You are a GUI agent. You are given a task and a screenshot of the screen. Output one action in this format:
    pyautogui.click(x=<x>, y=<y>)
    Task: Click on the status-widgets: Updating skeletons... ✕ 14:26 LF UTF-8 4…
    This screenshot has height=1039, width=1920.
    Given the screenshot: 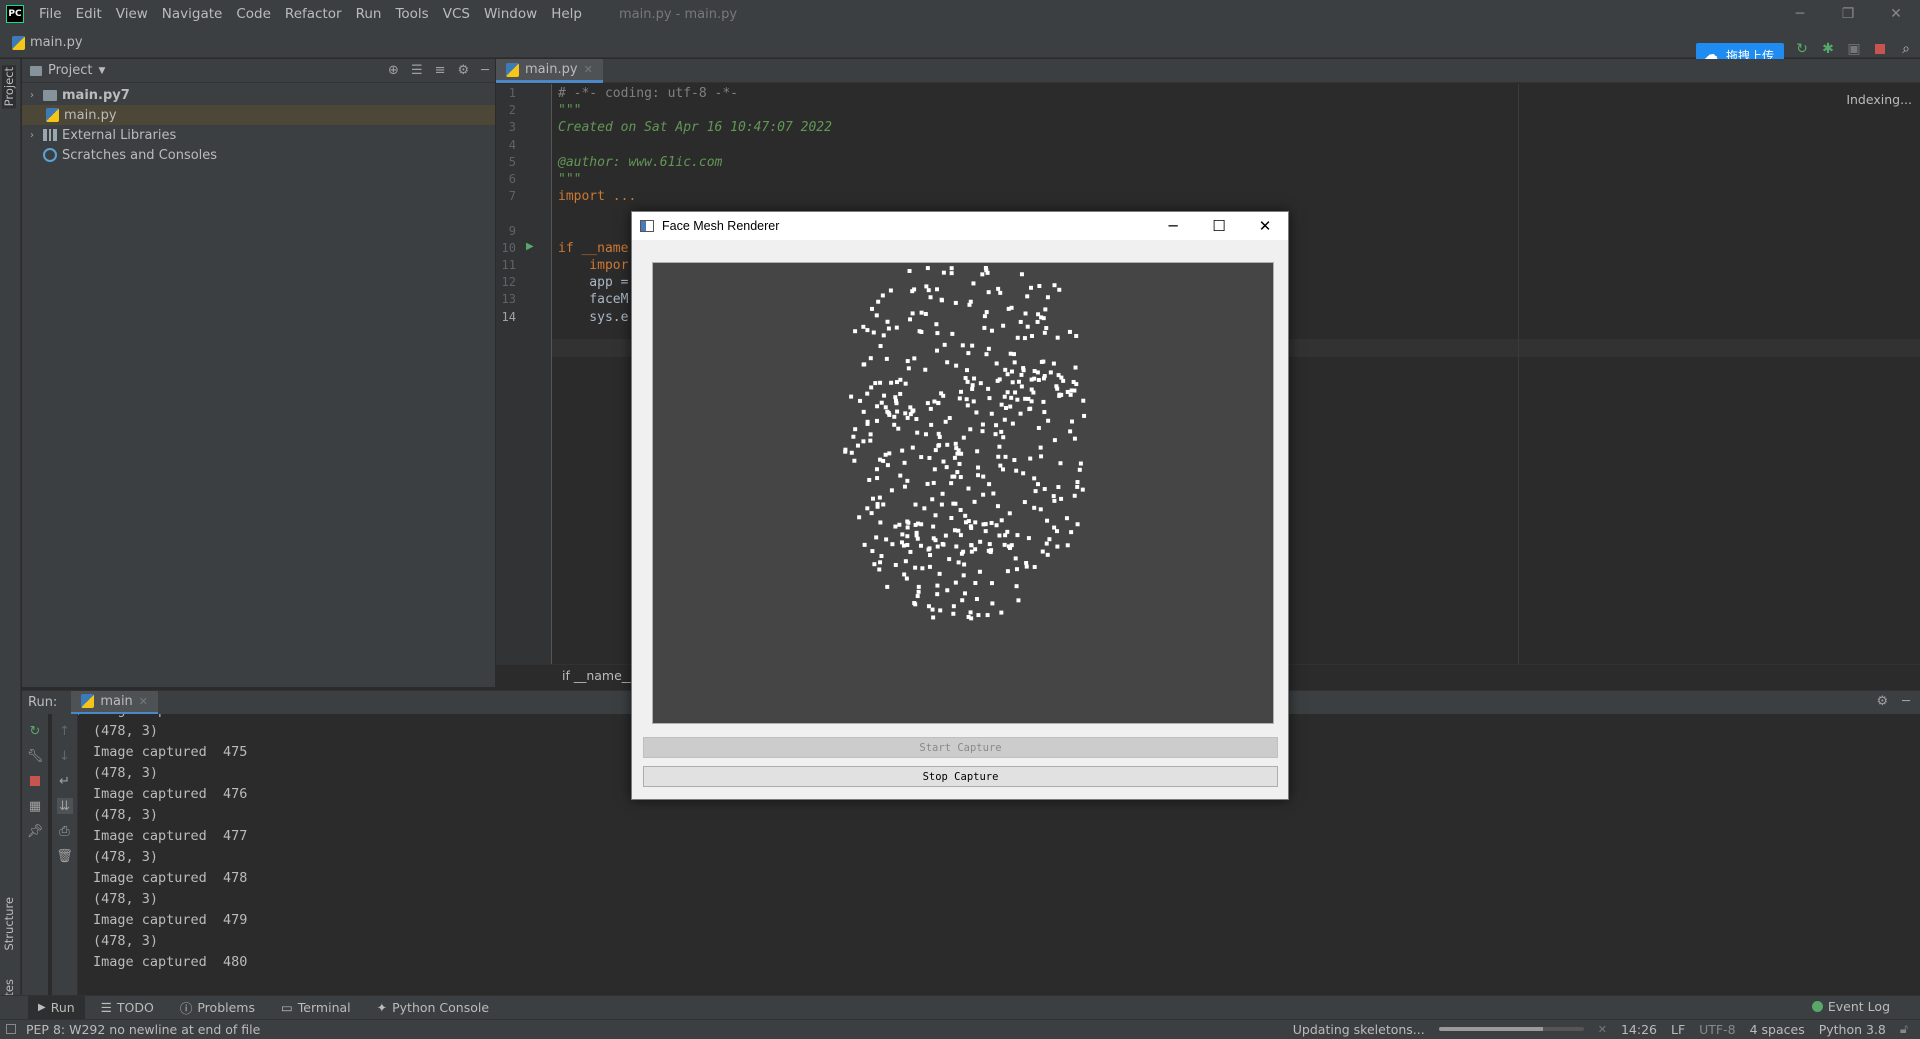 What is the action you would take?
    pyautogui.click(x=1600, y=1029)
    